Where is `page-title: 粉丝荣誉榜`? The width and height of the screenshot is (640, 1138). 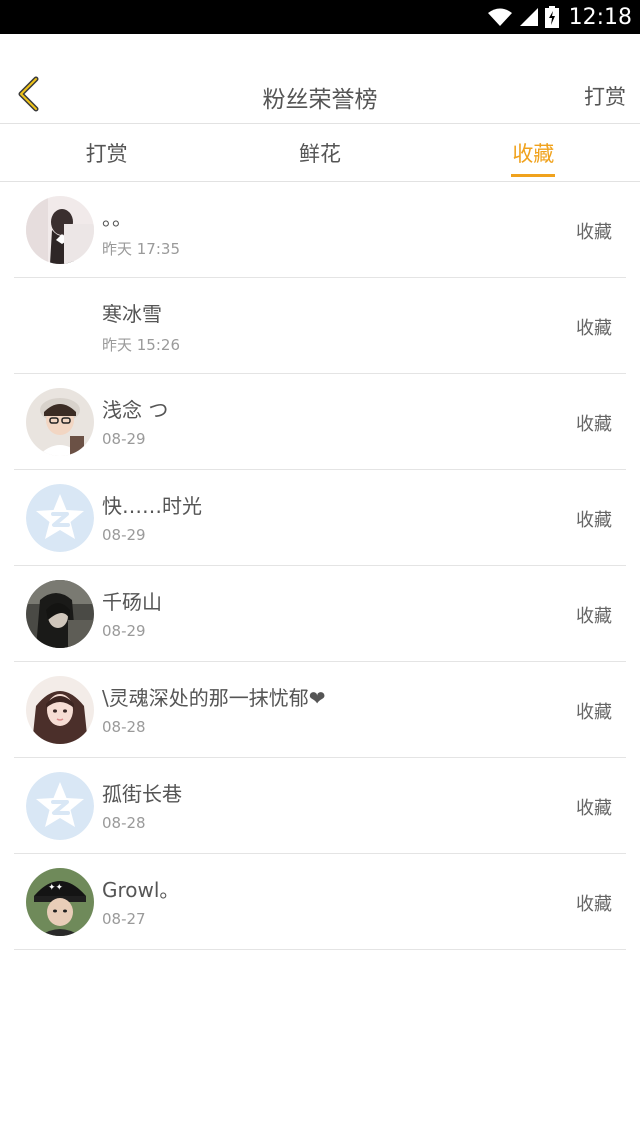 page-title: 粉丝荣誉榜 is located at coordinates (320, 100).